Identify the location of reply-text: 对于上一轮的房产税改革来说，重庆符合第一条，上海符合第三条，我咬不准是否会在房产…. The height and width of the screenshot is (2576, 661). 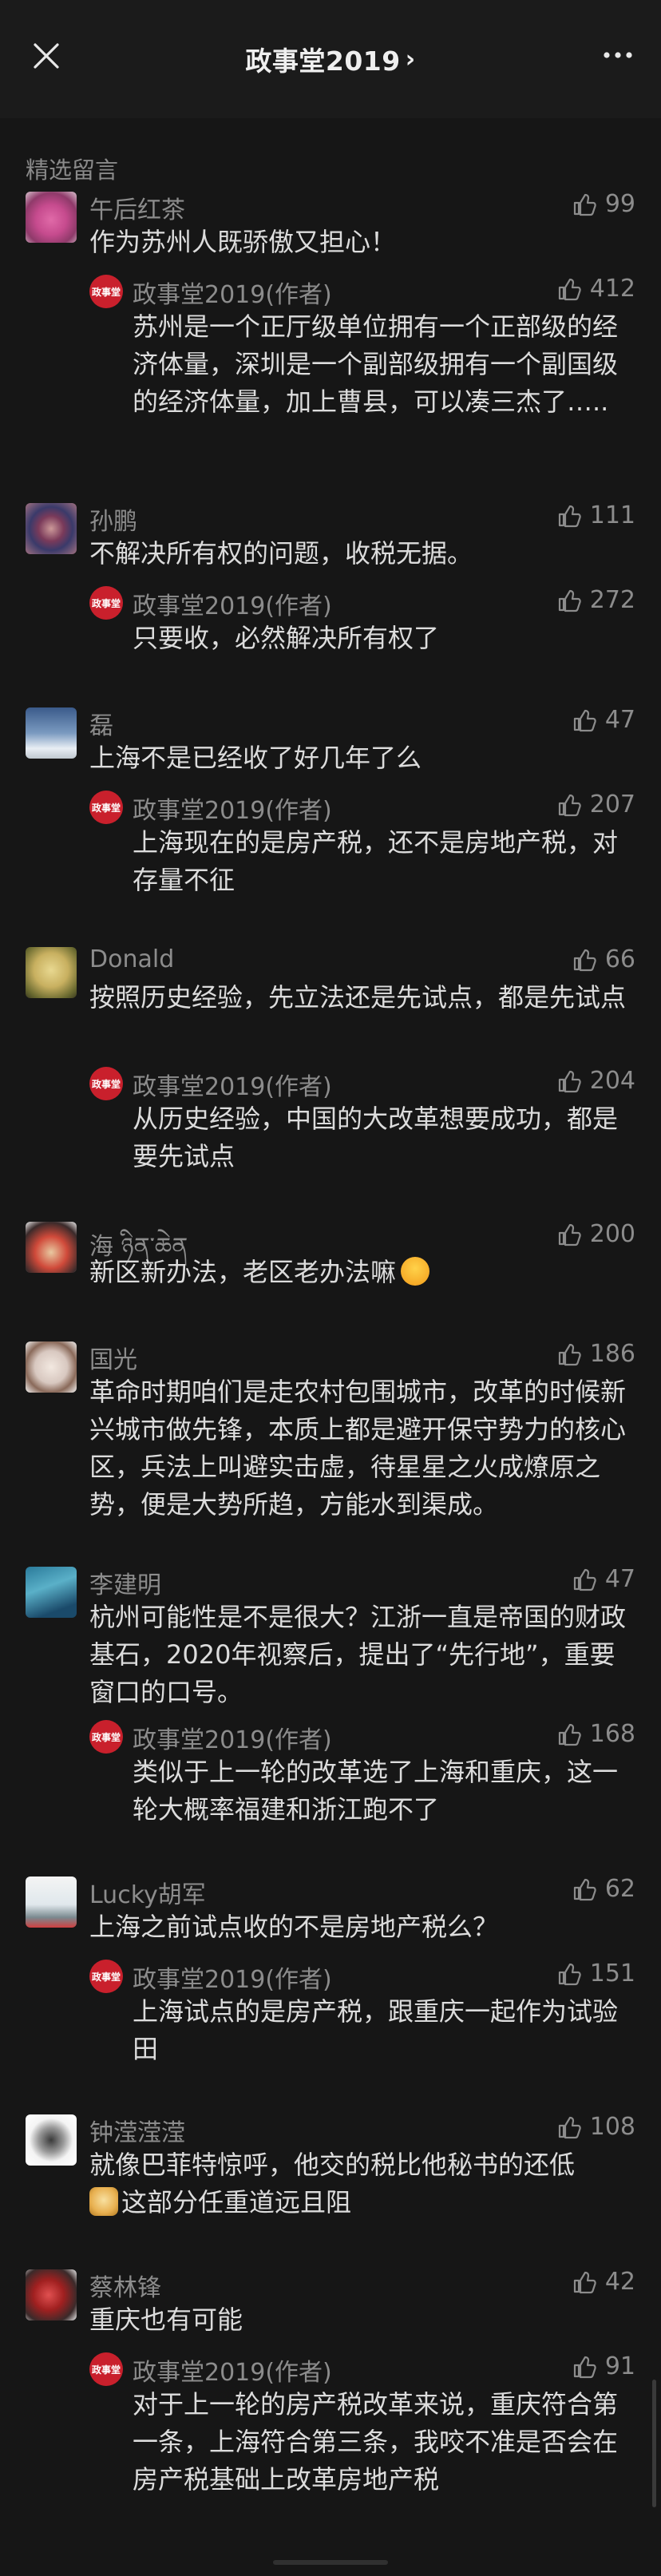
(376, 2442).